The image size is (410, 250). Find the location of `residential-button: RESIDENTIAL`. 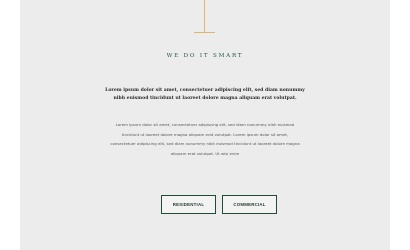

residential-button: RESIDENTIAL is located at coordinates (188, 204).